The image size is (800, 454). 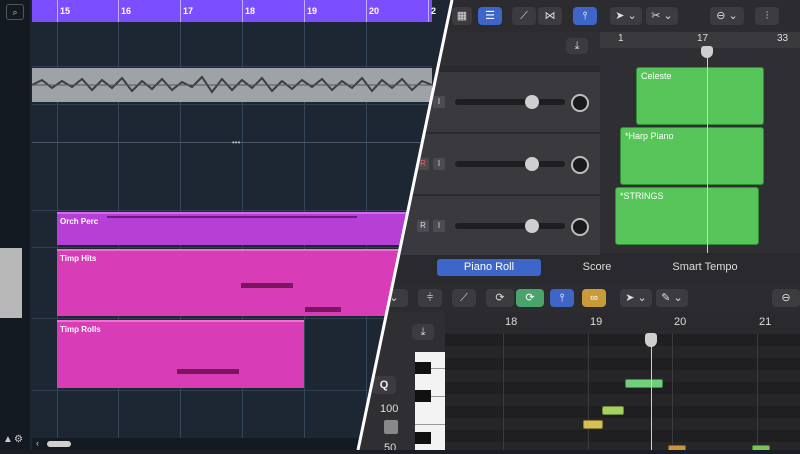 What do you see at coordinates (786, 298) in the screenshot?
I see `snap-menu-button: ⊖` at bounding box center [786, 298].